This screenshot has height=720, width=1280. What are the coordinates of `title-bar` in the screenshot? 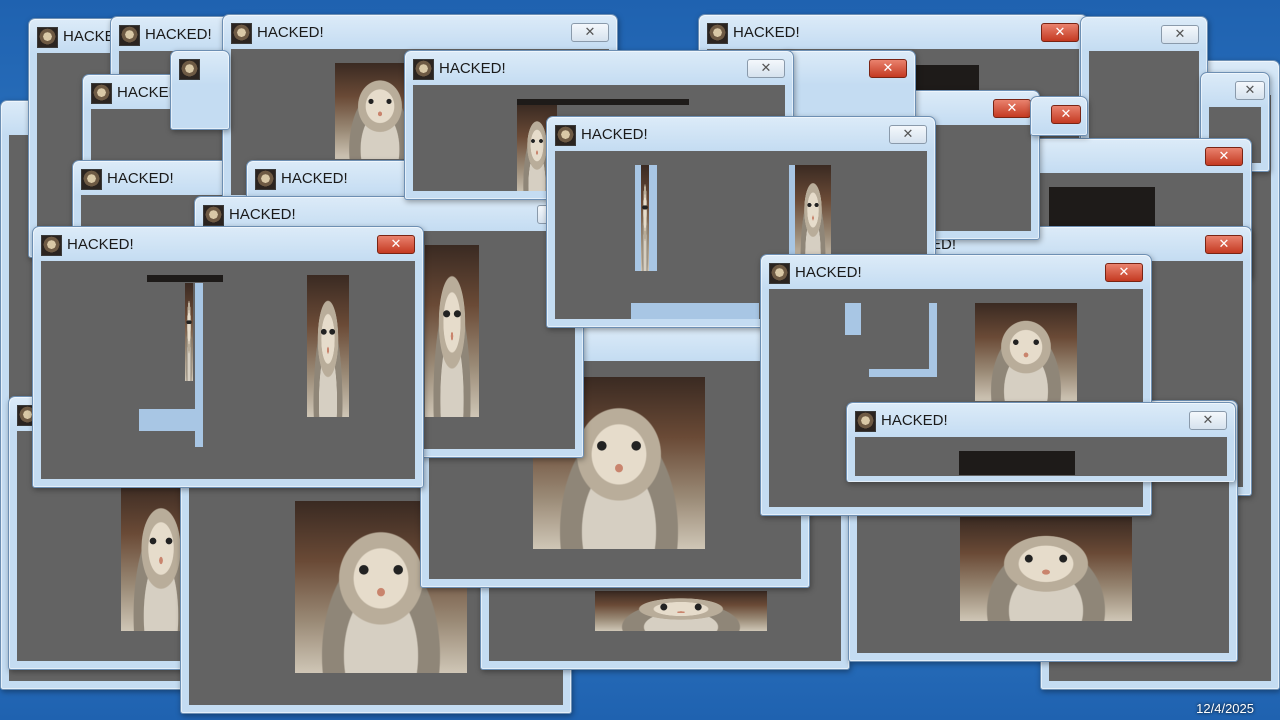 It's located at (200, 68).